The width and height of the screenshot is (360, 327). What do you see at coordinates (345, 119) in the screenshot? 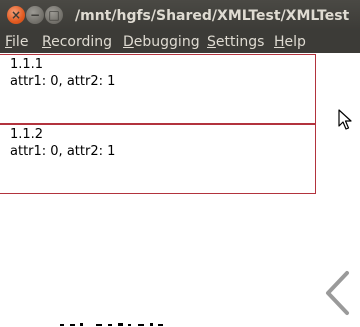
I see `mouse-pointer-icon` at bounding box center [345, 119].